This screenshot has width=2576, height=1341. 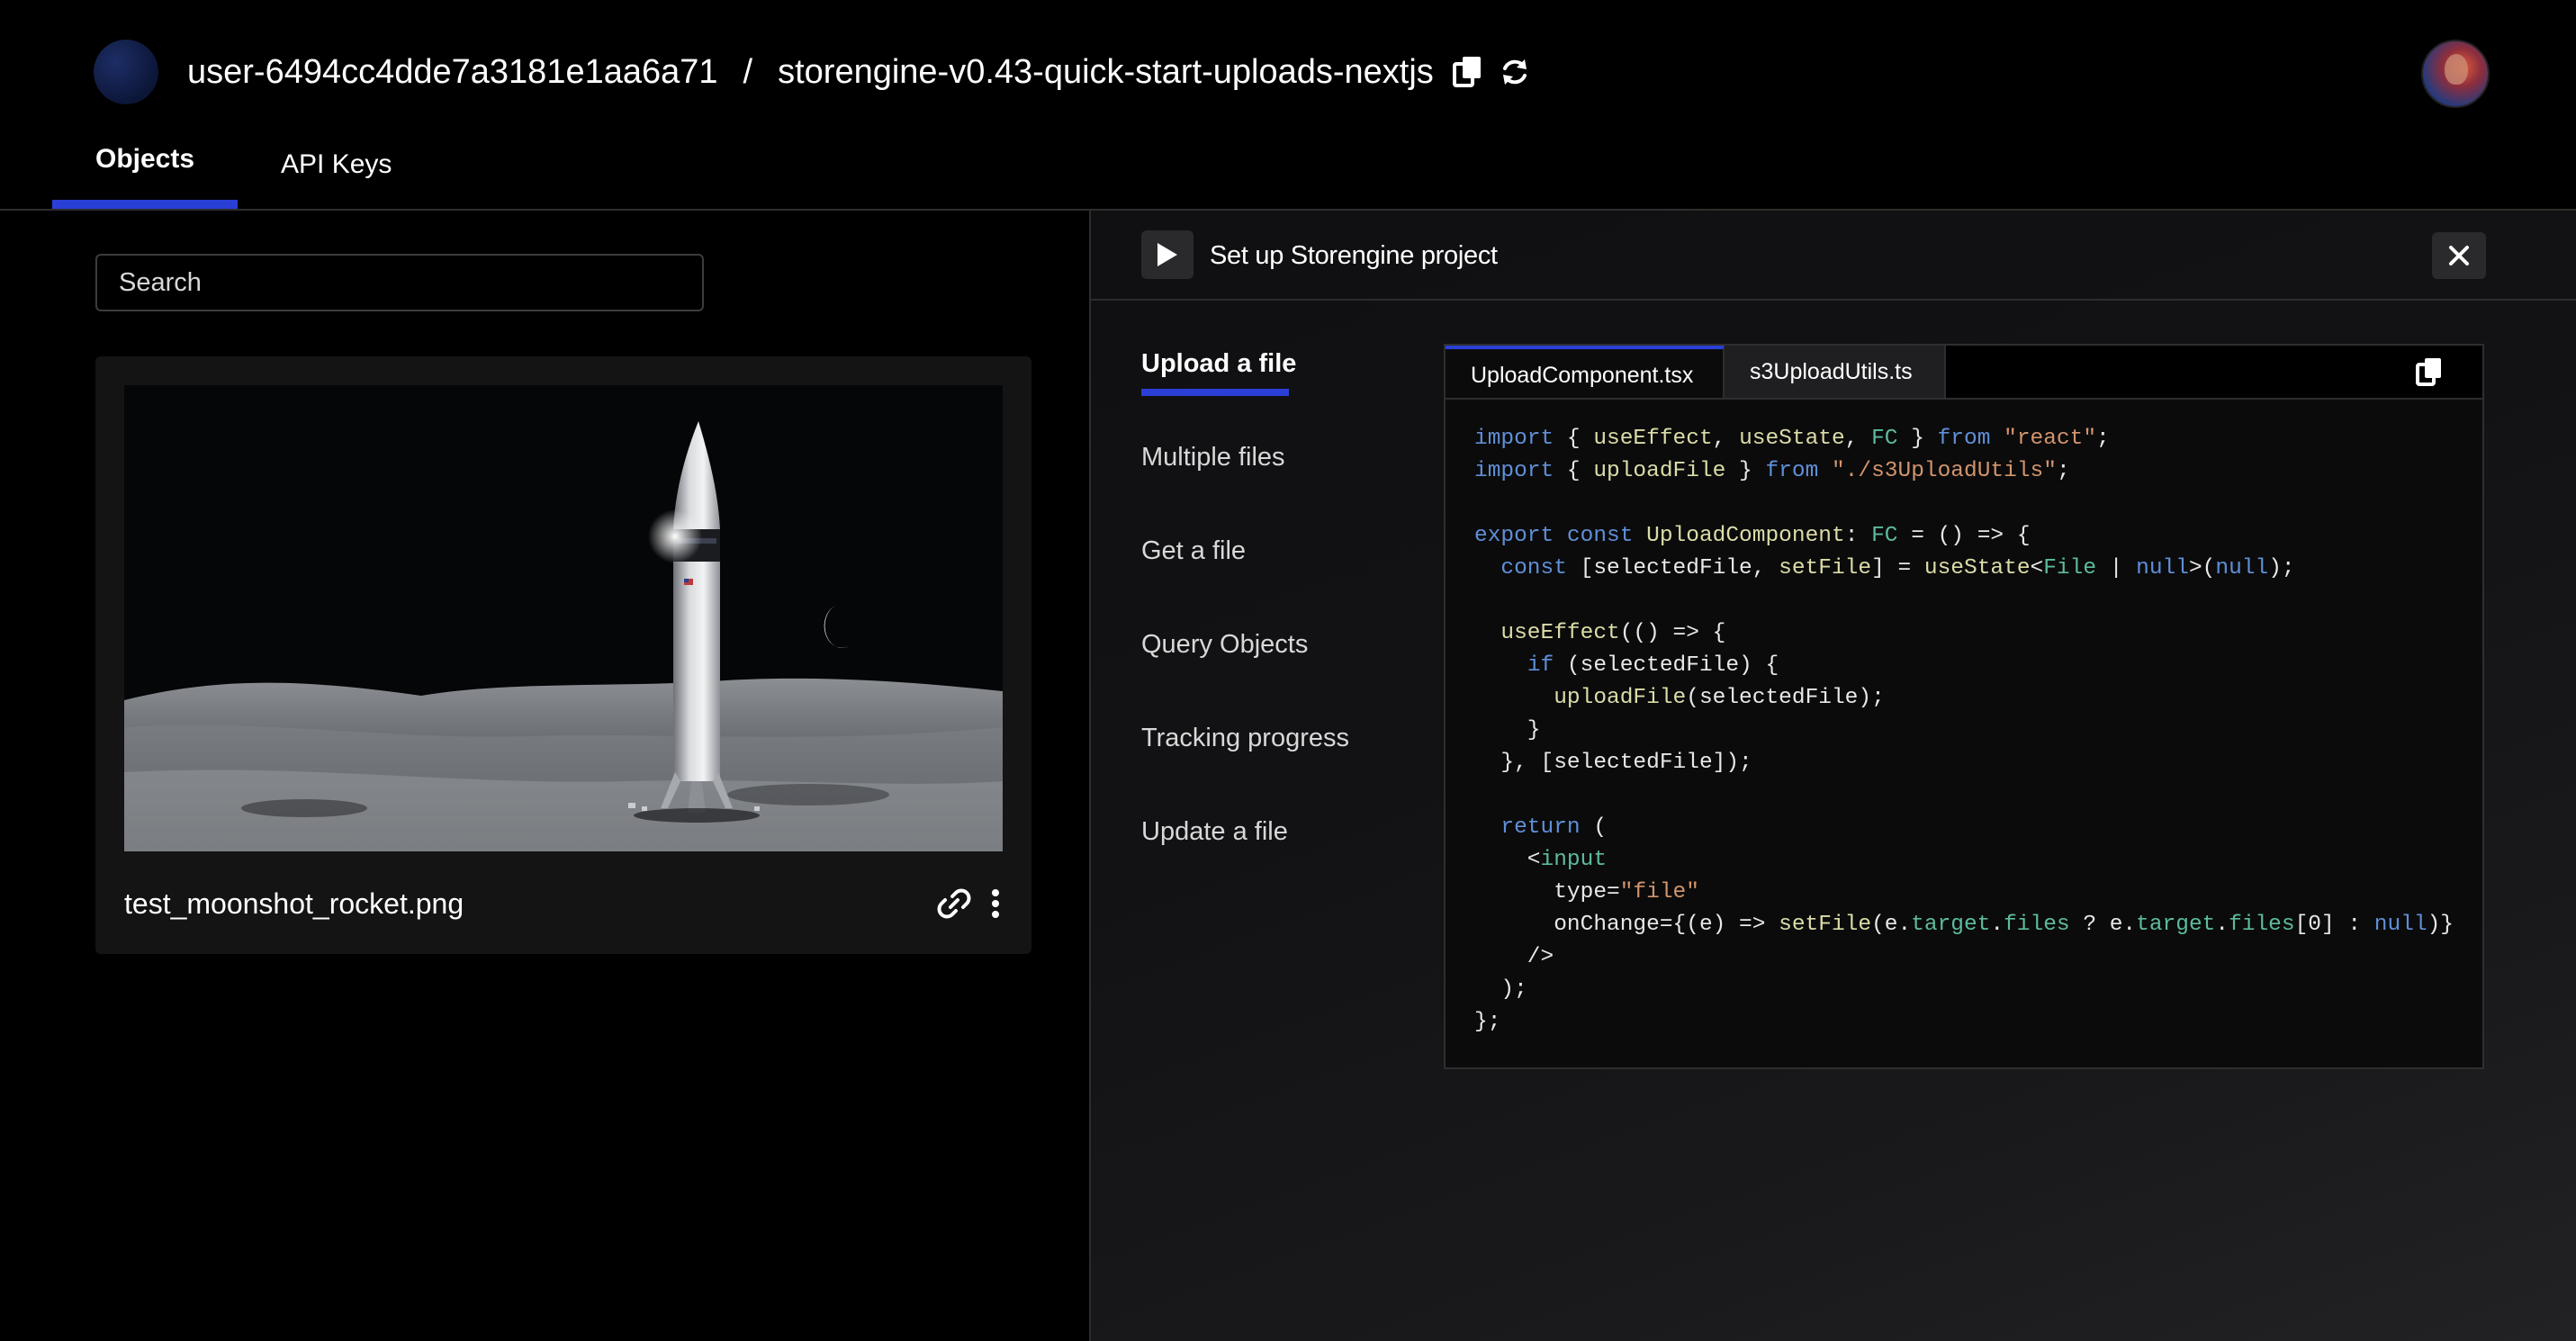 What do you see at coordinates (294, 904) in the screenshot?
I see `file-name: test_moonshot_rocket.png` at bounding box center [294, 904].